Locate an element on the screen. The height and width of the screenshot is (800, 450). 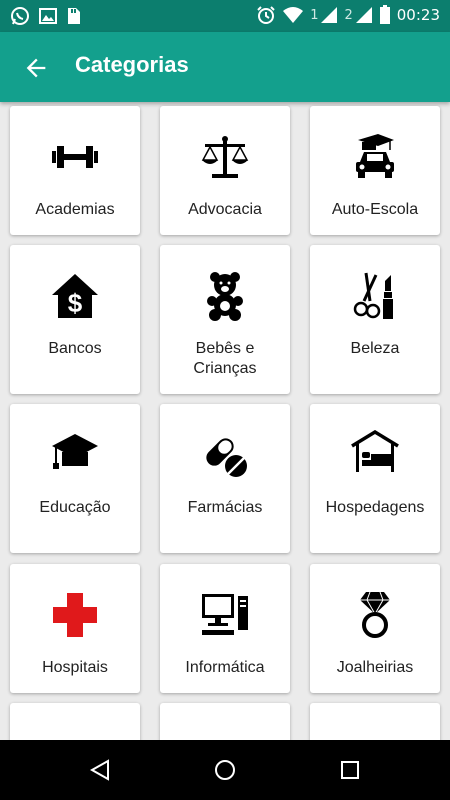
back-triangle-icon is located at coordinates (100, 770).